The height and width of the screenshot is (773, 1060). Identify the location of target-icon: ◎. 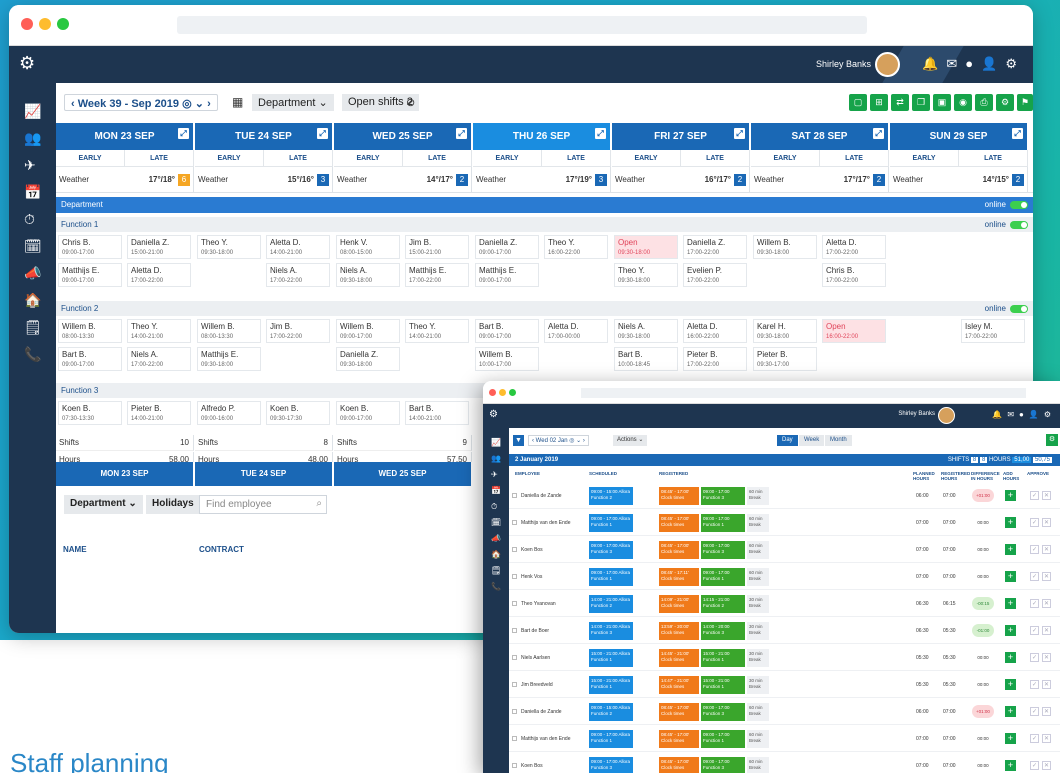
(187, 104).